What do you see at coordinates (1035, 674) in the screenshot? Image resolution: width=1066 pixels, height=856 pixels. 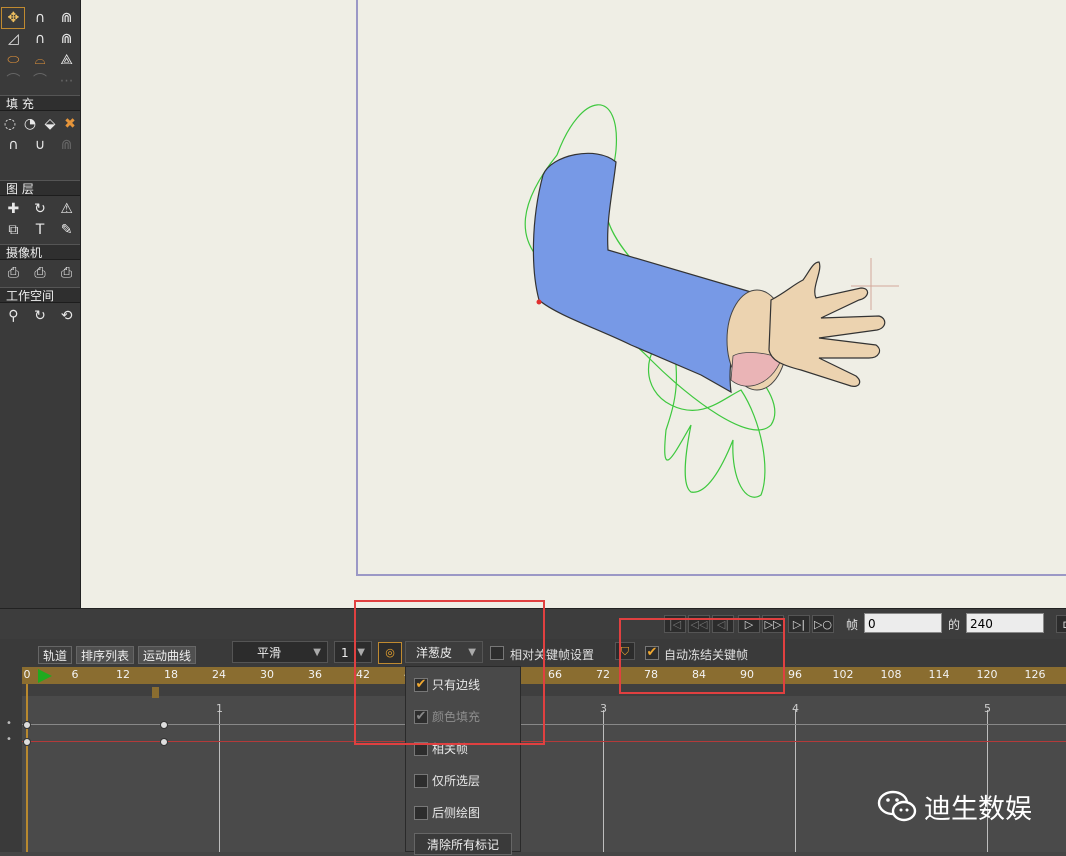 I see `ruler-tick-label: 126` at bounding box center [1035, 674].